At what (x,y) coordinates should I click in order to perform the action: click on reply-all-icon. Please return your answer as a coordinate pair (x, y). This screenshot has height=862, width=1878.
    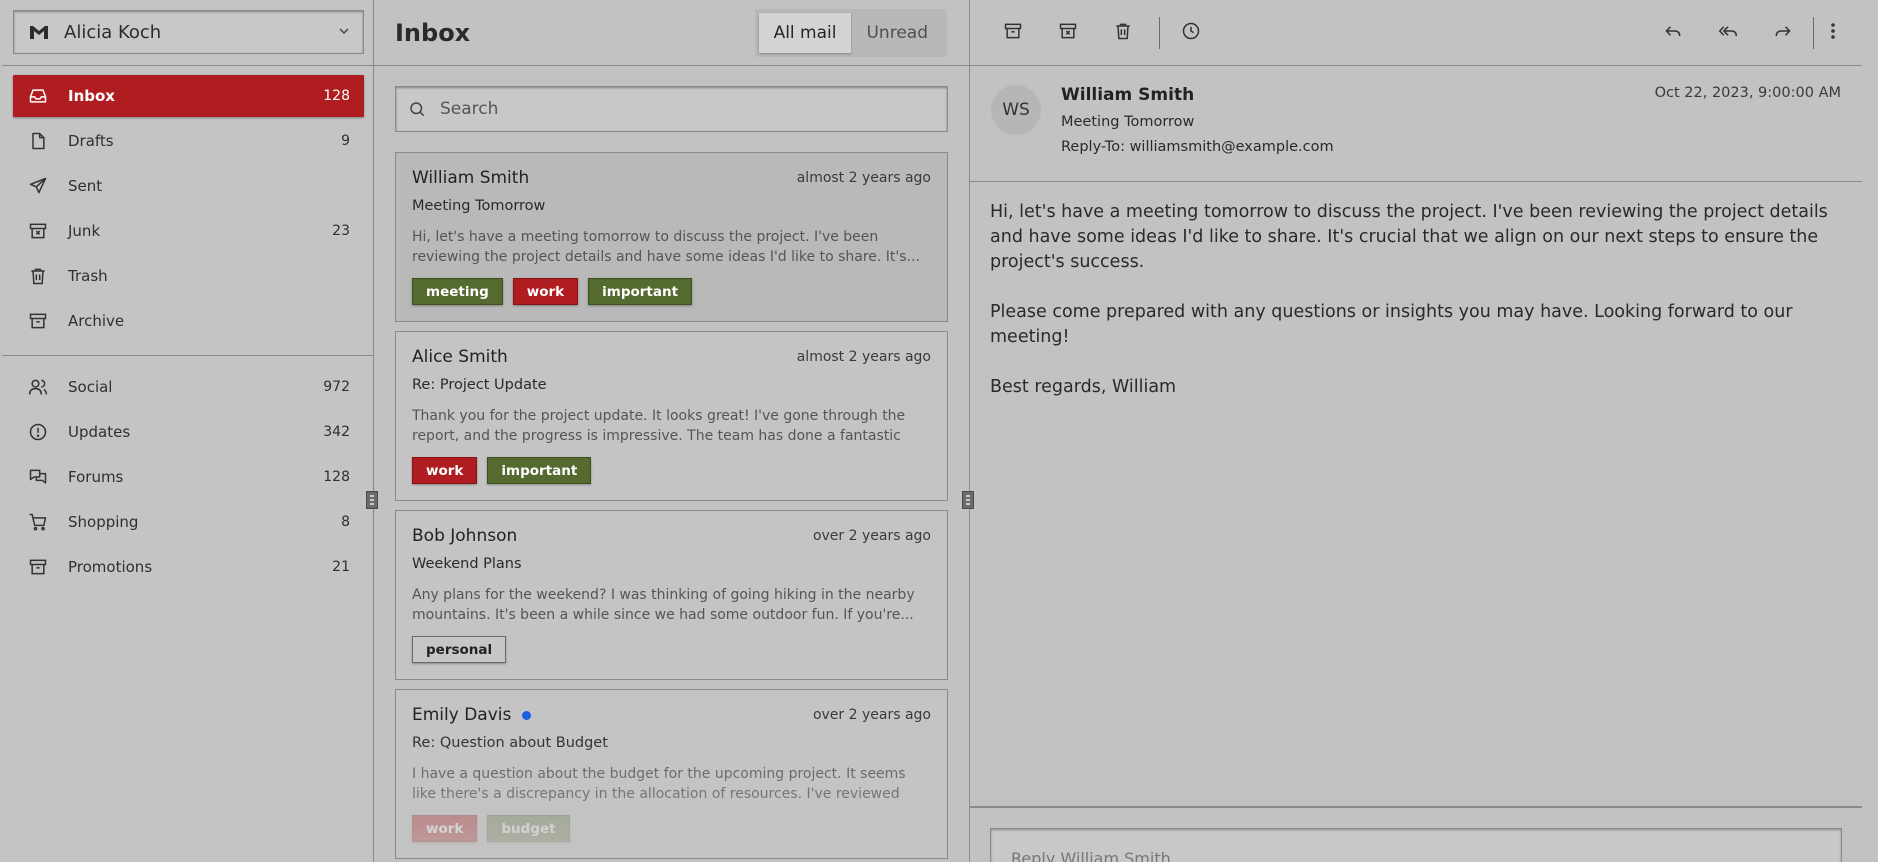
    Looking at the image, I should click on (1728, 33).